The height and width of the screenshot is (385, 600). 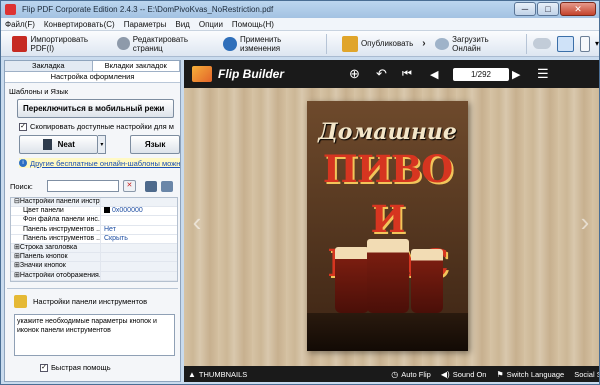 I want to click on flip-builder-logo, so click(x=202, y=74).